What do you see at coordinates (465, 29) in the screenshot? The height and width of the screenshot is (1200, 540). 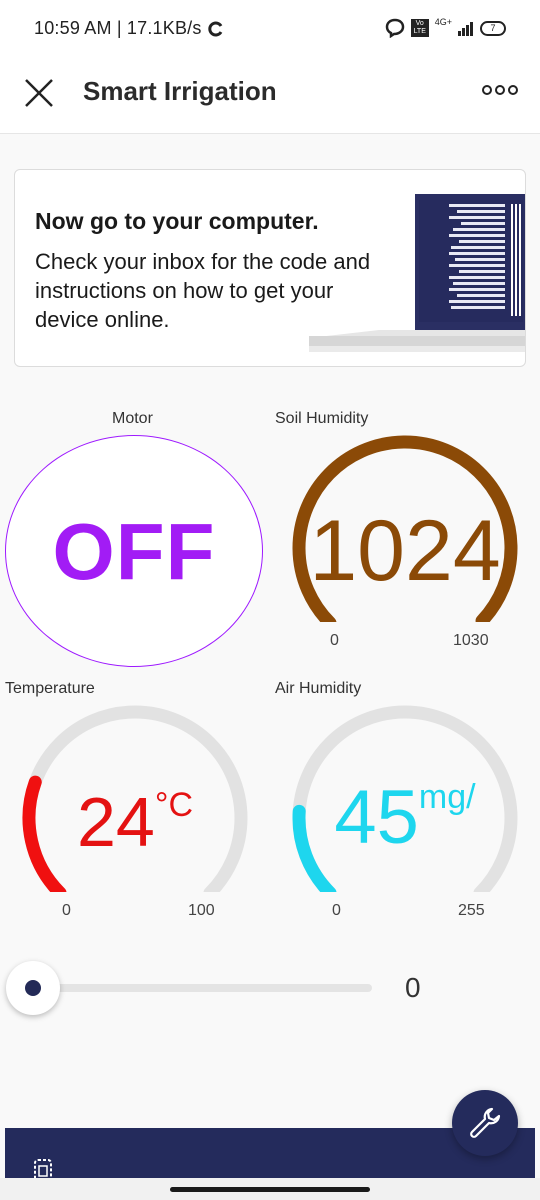 I see `signal-icon` at bounding box center [465, 29].